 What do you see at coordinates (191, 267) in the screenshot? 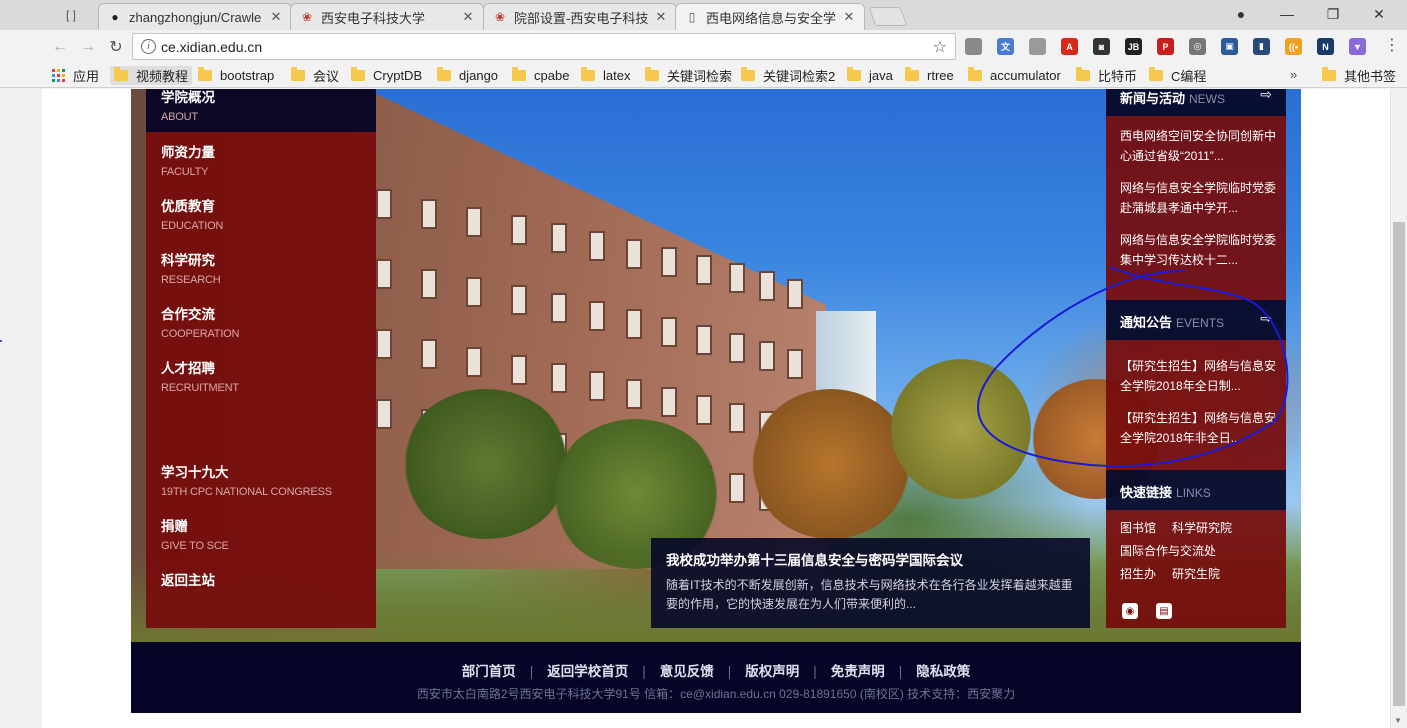
I see `nav-item-research: 科学研究 RESEARCH` at bounding box center [191, 267].